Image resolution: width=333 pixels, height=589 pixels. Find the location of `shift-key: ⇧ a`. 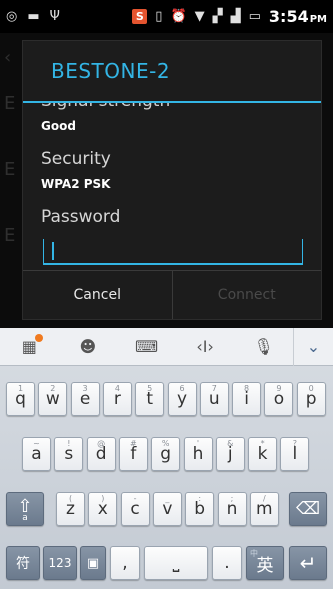

shift-key: ⇧ a is located at coordinates (25, 509).